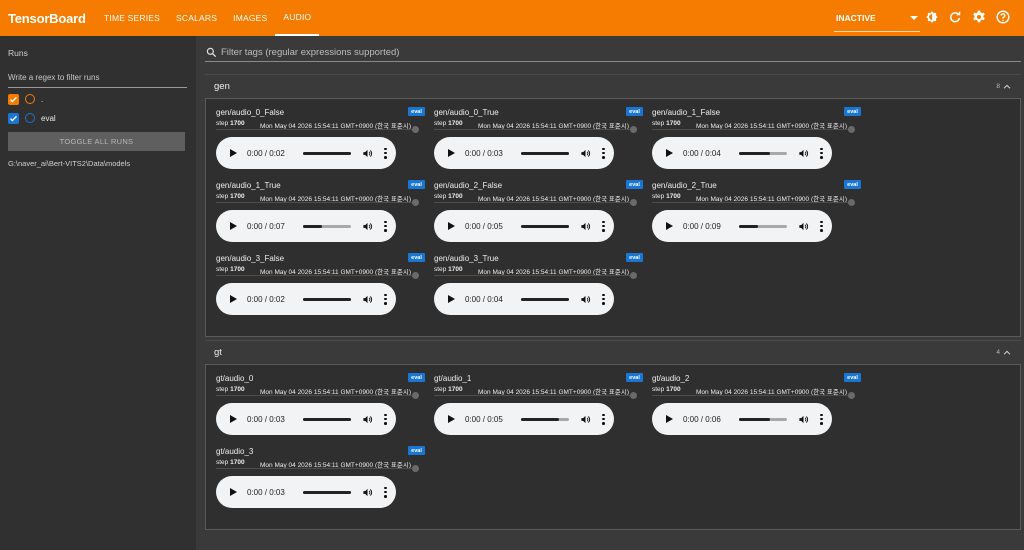 The width and height of the screenshot is (1024, 550). What do you see at coordinates (671, 378) in the screenshot?
I see `audio-tag: gt/audio_2` at bounding box center [671, 378].